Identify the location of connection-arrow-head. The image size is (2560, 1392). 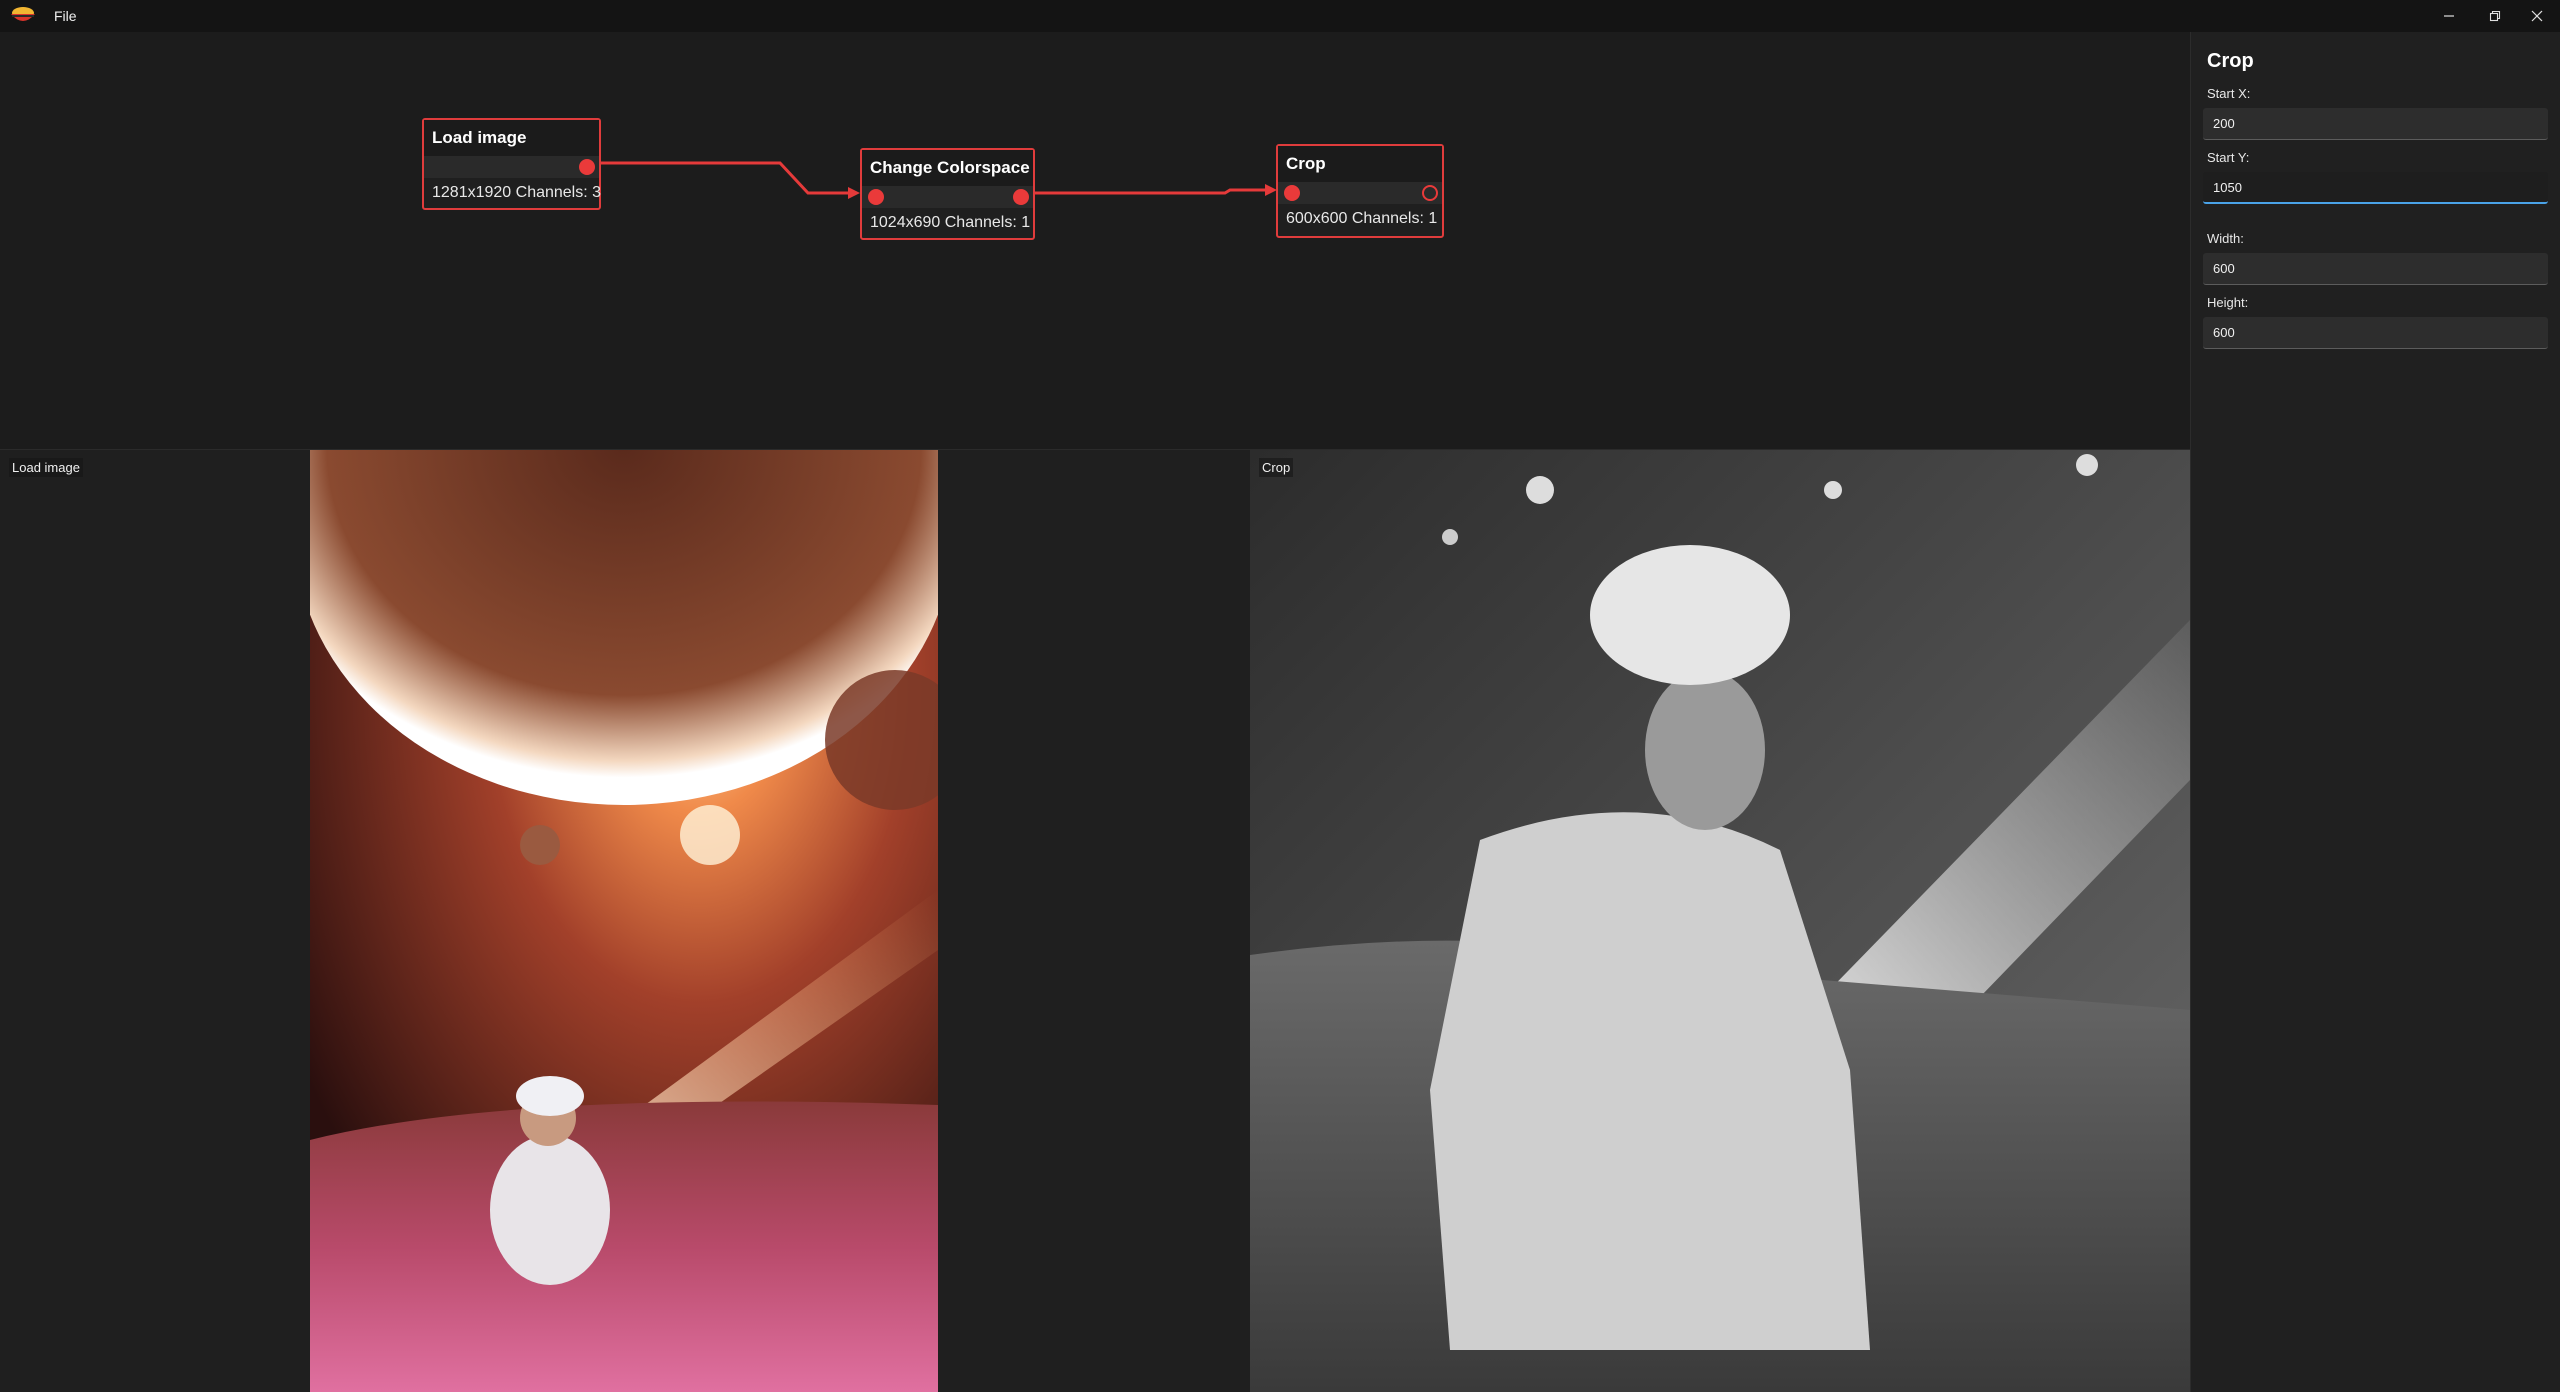
(854, 193).